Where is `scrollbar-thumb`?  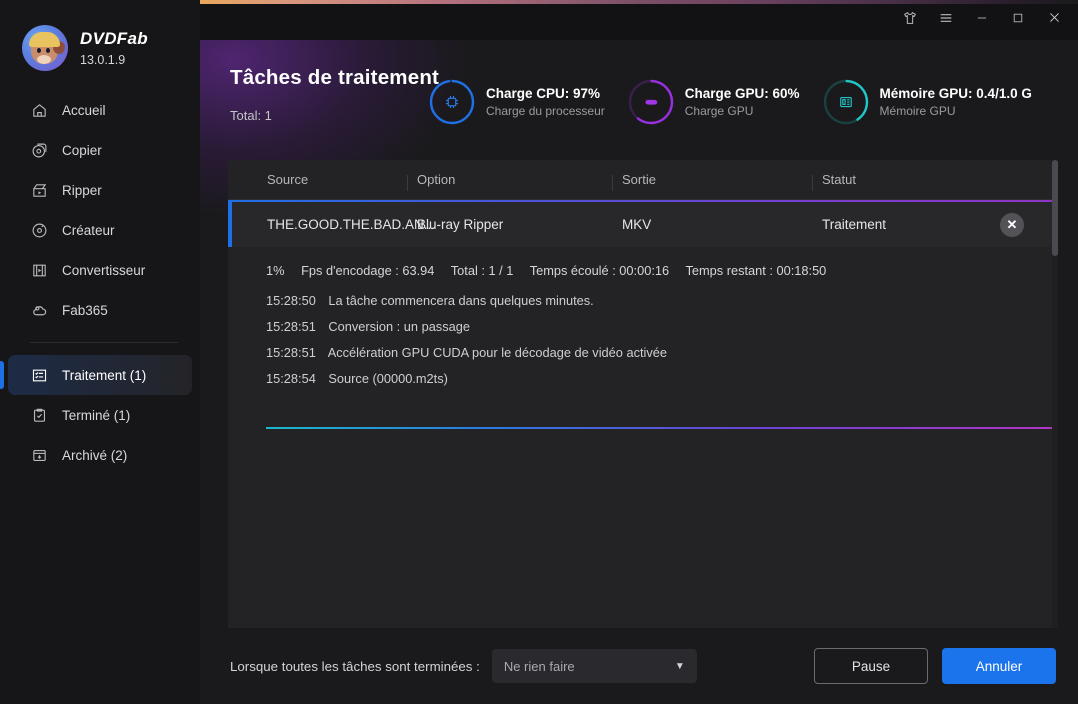 scrollbar-thumb is located at coordinates (1055, 208).